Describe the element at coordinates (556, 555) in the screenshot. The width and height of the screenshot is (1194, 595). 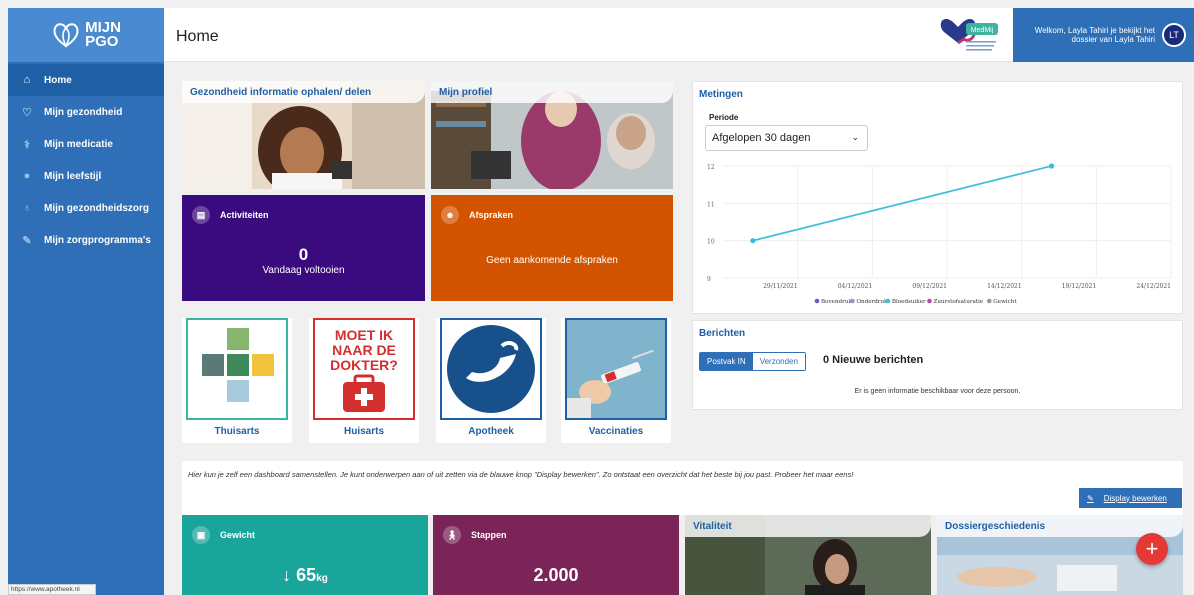
I see `tile-stappen: 🚶︎ Stappen 2.000` at that location.